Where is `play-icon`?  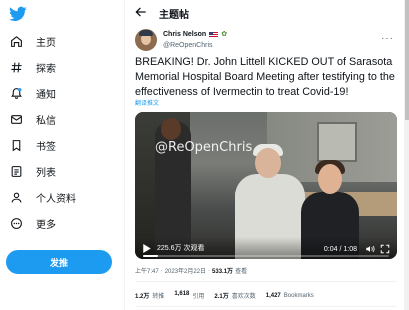 play-icon is located at coordinates (147, 248).